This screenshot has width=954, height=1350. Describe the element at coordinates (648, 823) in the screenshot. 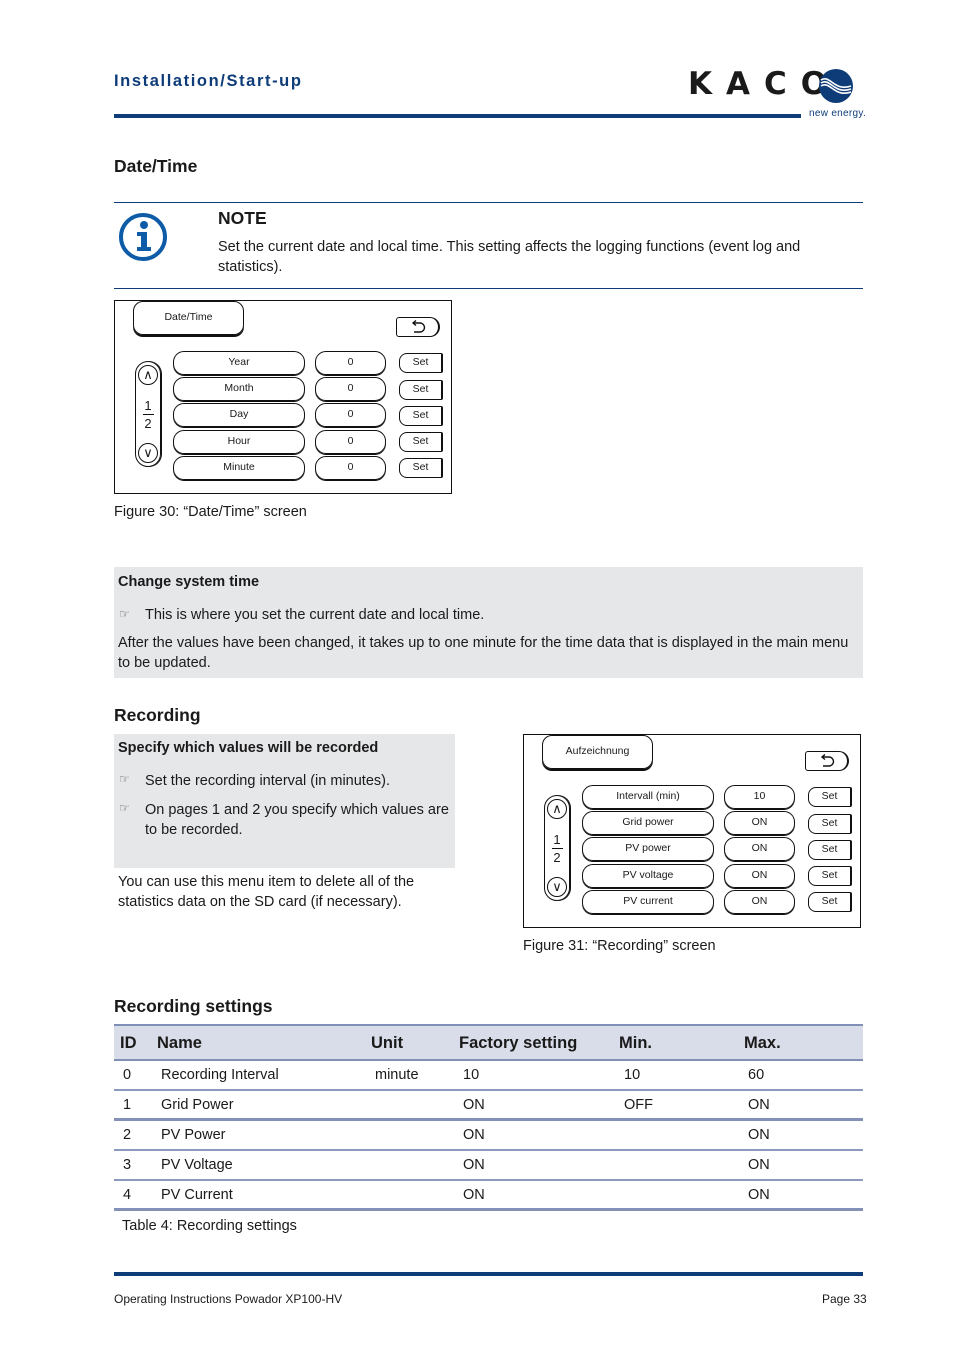

I see `field-label-grid-power: Grid power` at that location.